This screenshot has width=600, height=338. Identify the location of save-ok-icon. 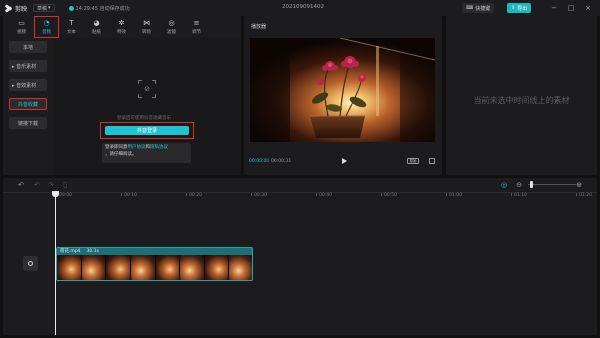
(71, 8).